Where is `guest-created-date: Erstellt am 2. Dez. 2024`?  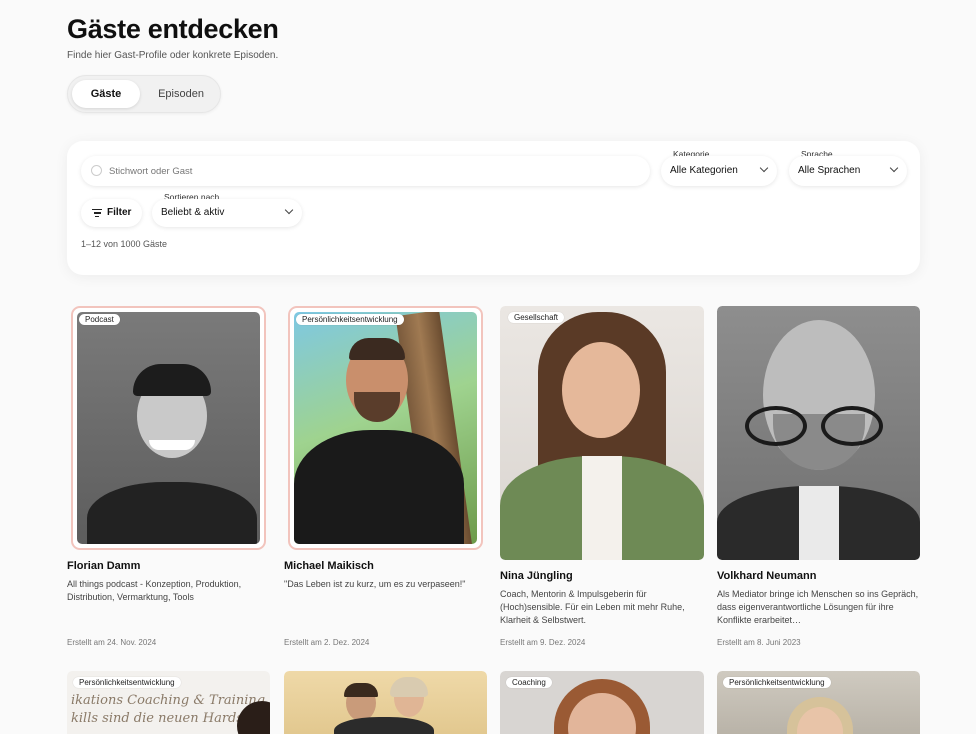 guest-created-date: Erstellt am 2. Dez. 2024 is located at coordinates (327, 642).